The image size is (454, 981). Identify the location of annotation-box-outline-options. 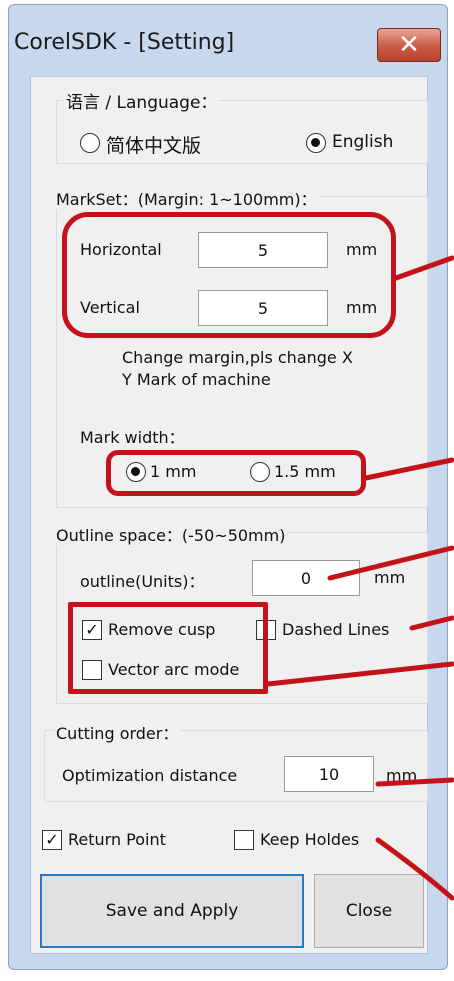
(168, 648).